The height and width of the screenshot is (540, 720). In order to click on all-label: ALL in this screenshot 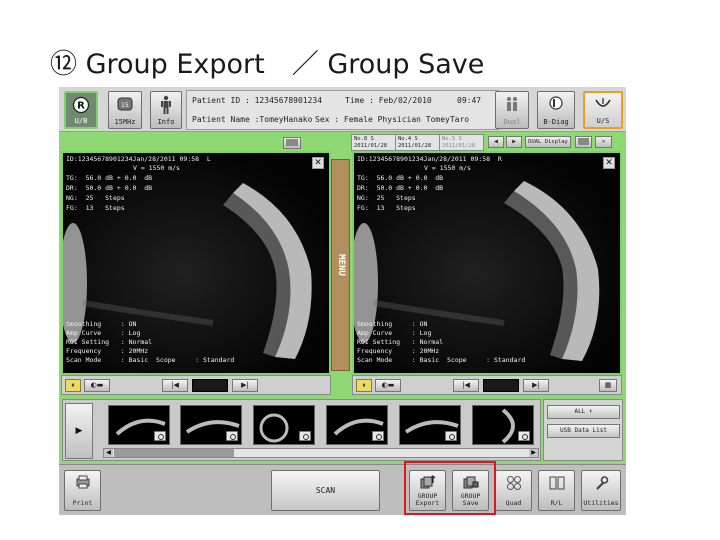, I will do `click(580, 411)`.